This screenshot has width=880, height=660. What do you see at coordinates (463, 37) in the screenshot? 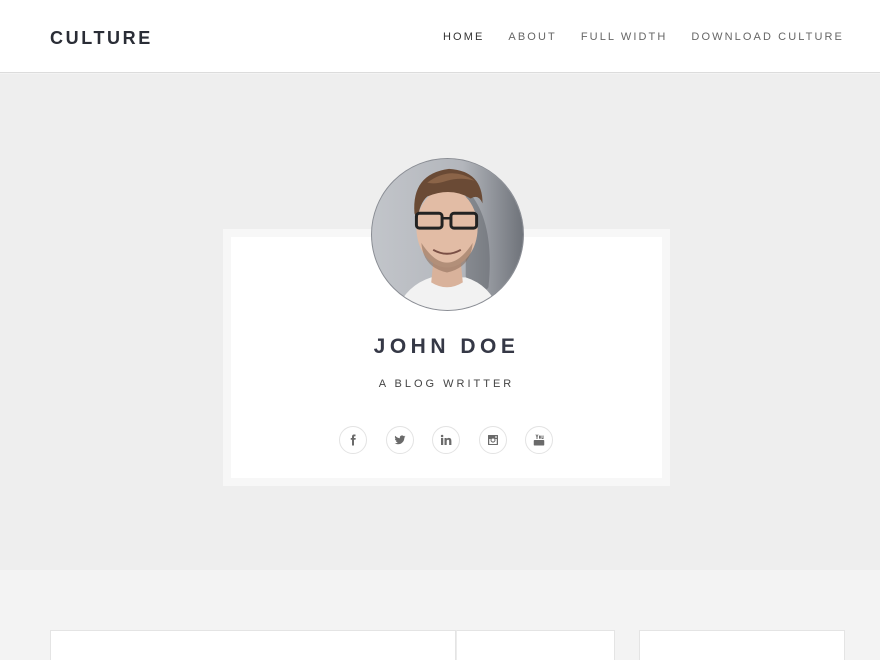
I see `nav-item-home: HOME` at bounding box center [463, 37].